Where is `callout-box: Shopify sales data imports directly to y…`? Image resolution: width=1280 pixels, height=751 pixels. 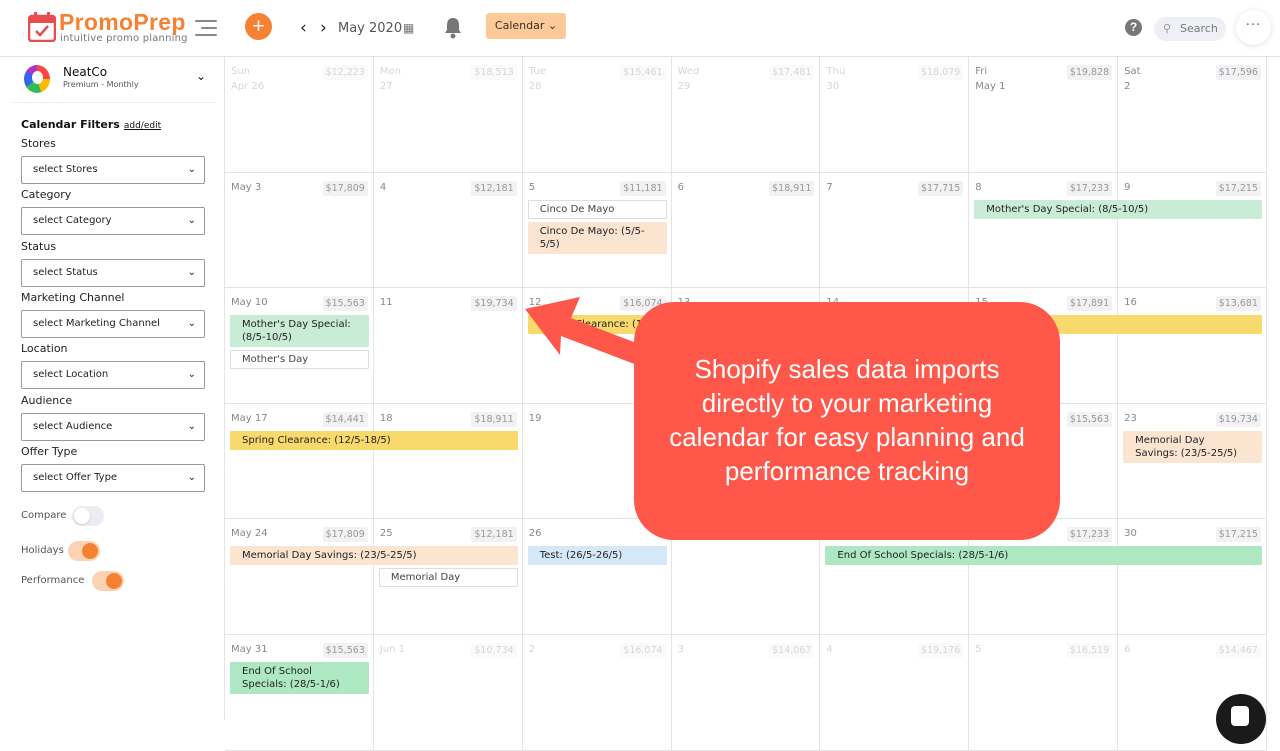
callout-box: Shopify sales data imports directly to y… is located at coordinates (847, 421).